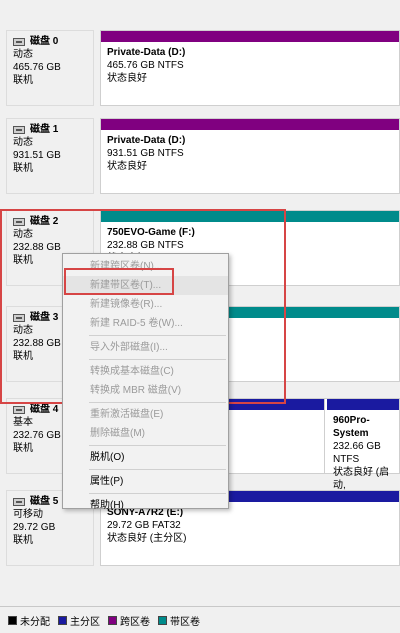 This screenshot has width=400, height=633. I want to click on volume: Private-Data (D:) 931.51 GB NTFS 状态良好, so click(250, 156).